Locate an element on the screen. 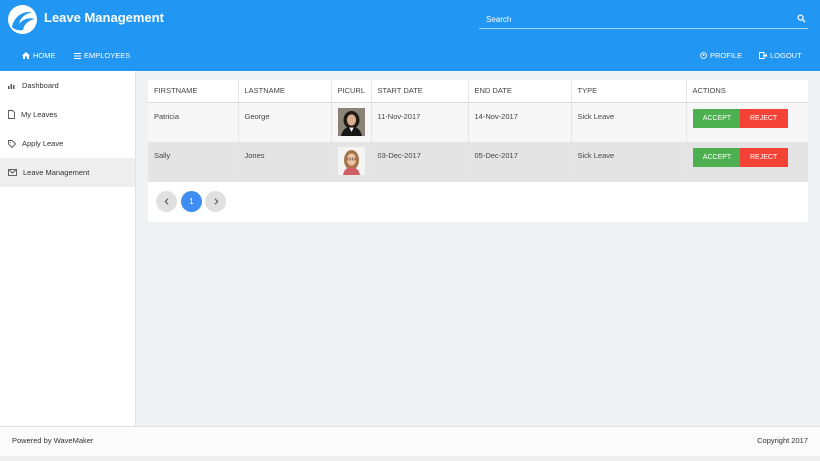  app-logo is located at coordinates (22, 19).